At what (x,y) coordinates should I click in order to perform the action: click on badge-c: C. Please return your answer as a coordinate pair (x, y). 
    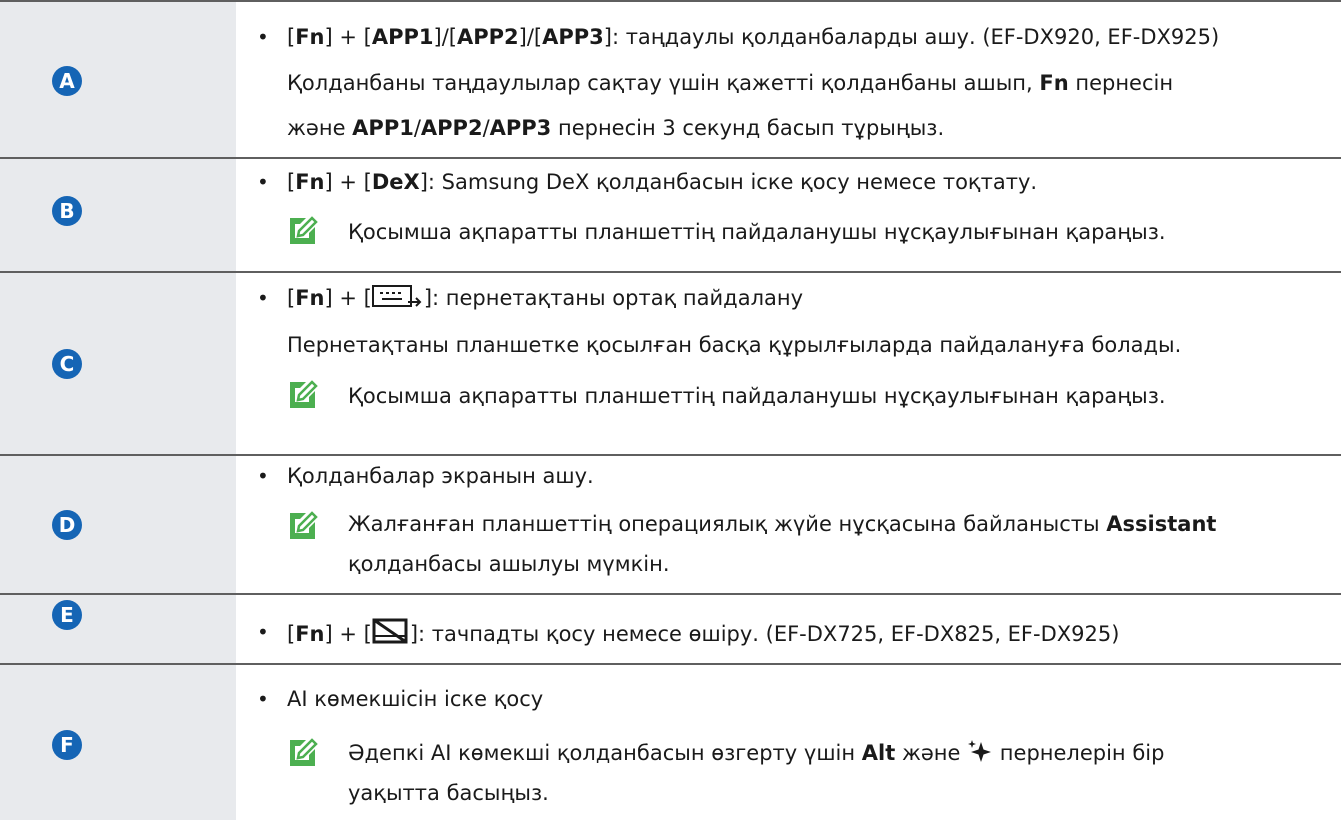
    Looking at the image, I should click on (67, 364).